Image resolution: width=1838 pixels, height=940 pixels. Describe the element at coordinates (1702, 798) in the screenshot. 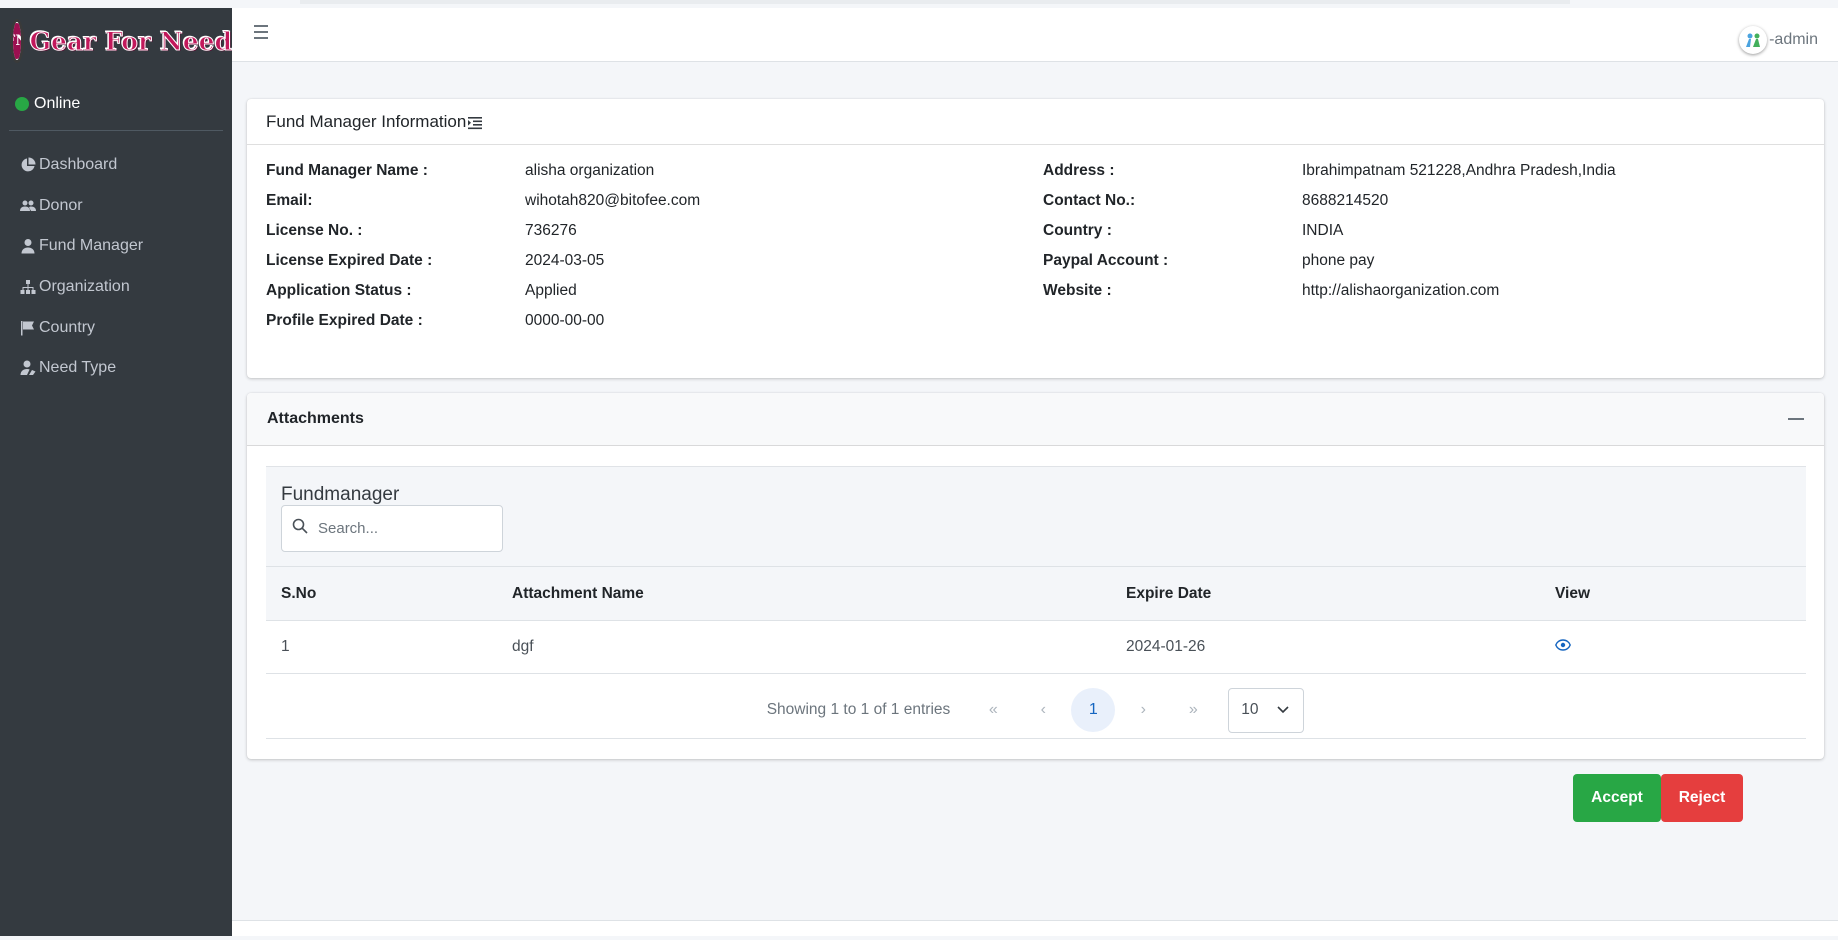

I see `reject-button: Reject` at that location.